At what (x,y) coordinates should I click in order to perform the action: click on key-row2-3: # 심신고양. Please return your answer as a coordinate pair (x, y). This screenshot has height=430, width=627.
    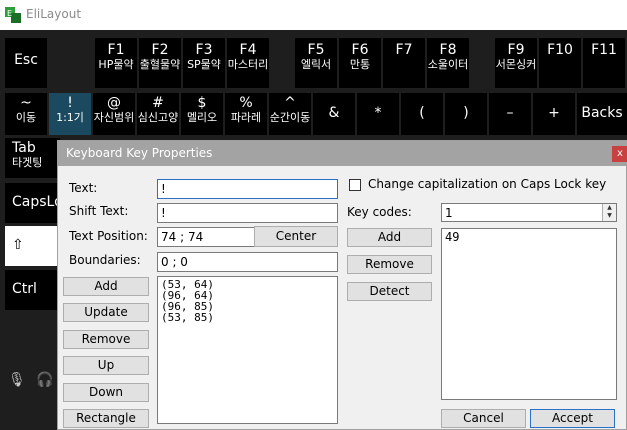
    Looking at the image, I should click on (158, 114).